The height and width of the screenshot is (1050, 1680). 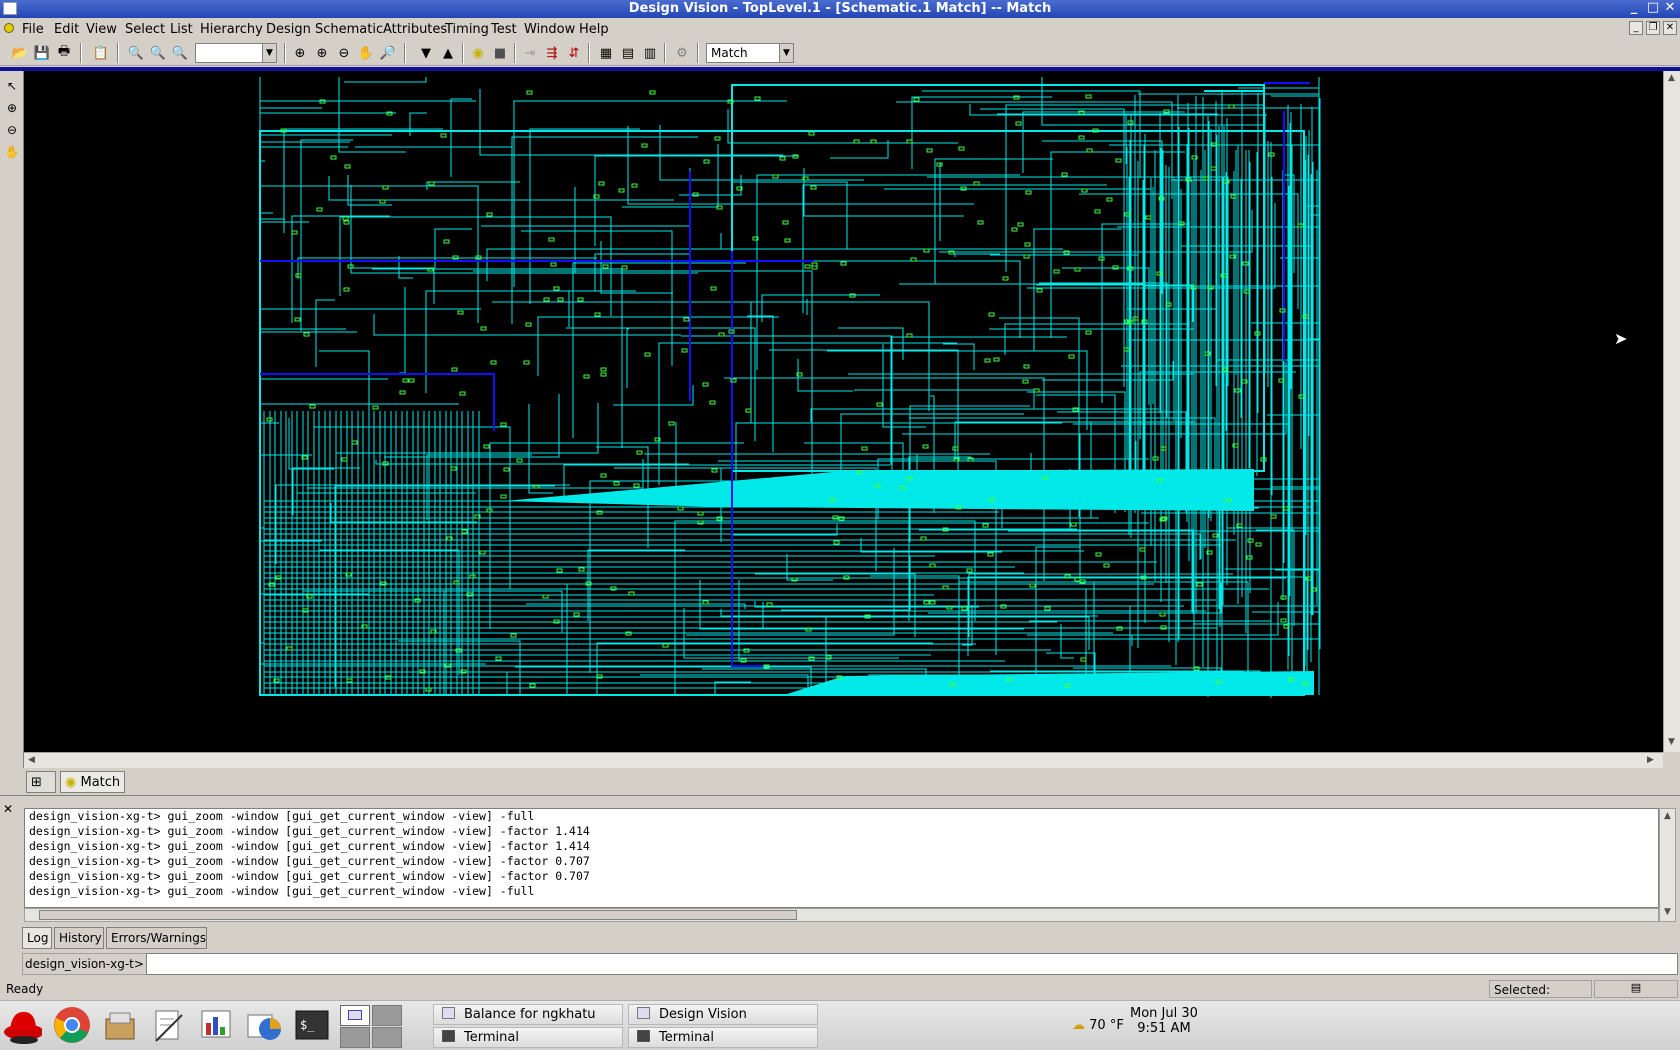 What do you see at coordinates (643, 1036) in the screenshot?
I see `terminal-icon` at bounding box center [643, 1036].